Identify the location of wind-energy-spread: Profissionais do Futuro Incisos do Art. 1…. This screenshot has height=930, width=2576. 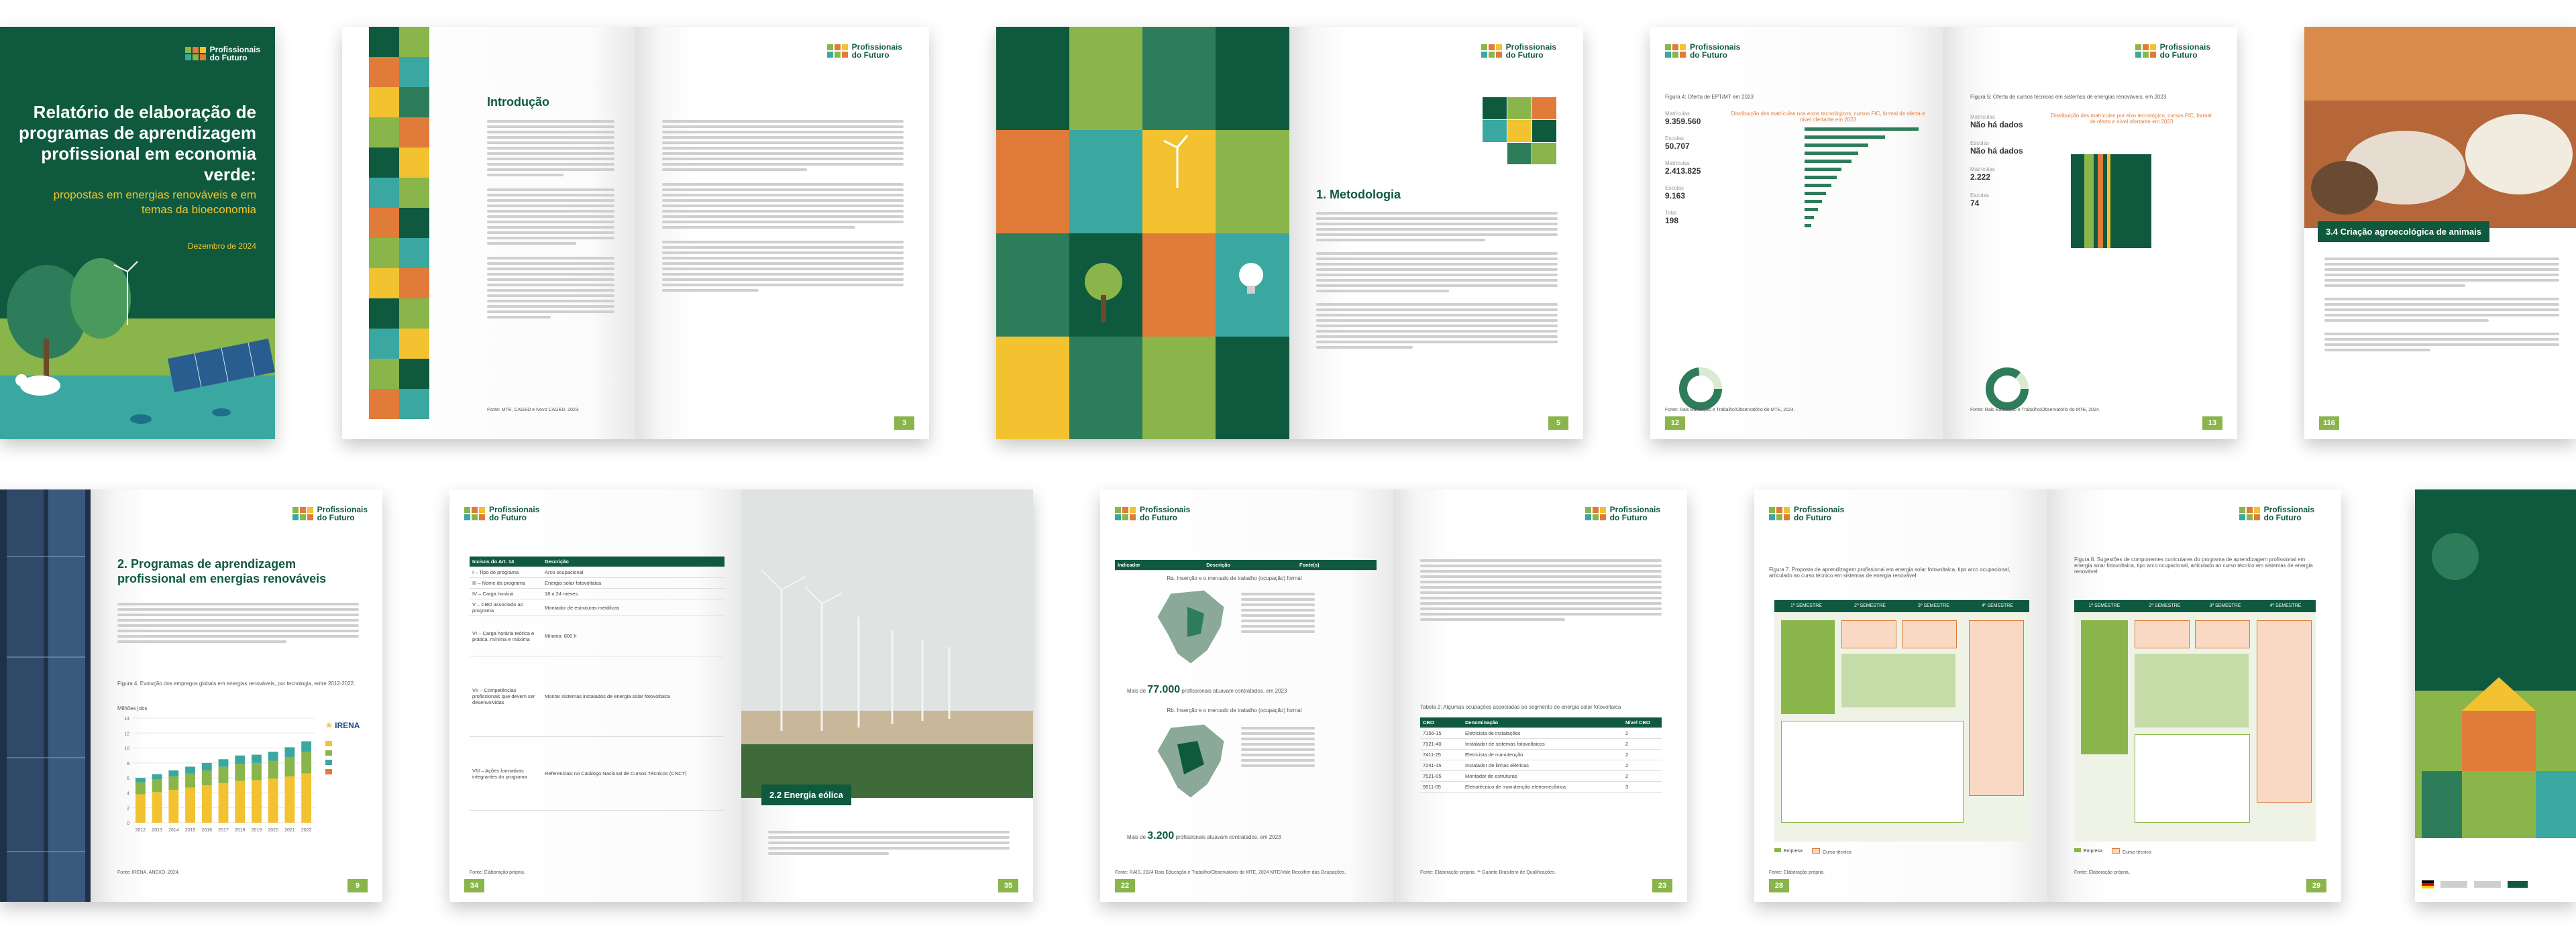
(741, 695).